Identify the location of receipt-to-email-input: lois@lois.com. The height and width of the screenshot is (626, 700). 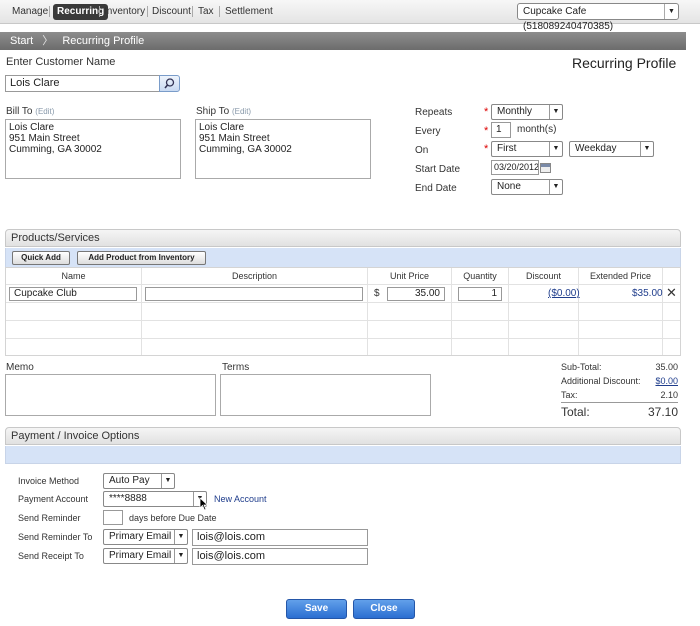
(280, 556).